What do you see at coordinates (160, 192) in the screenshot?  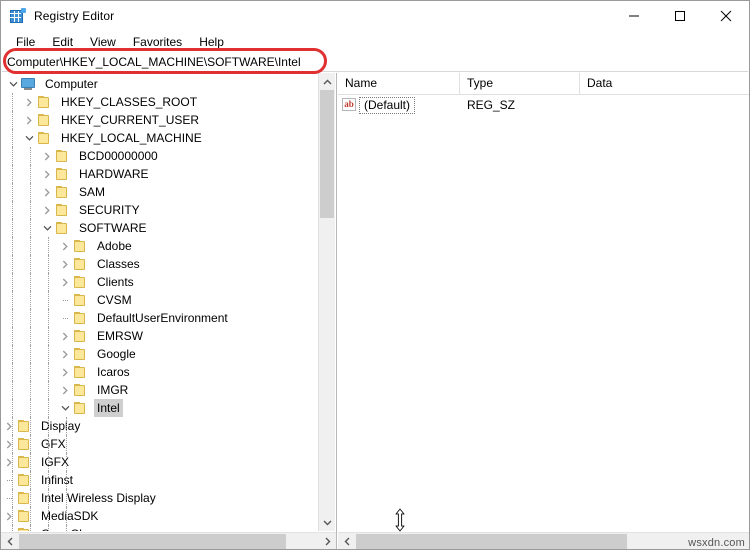 I see `tree-item-sam: SAM` at bounding box center [160, 192].